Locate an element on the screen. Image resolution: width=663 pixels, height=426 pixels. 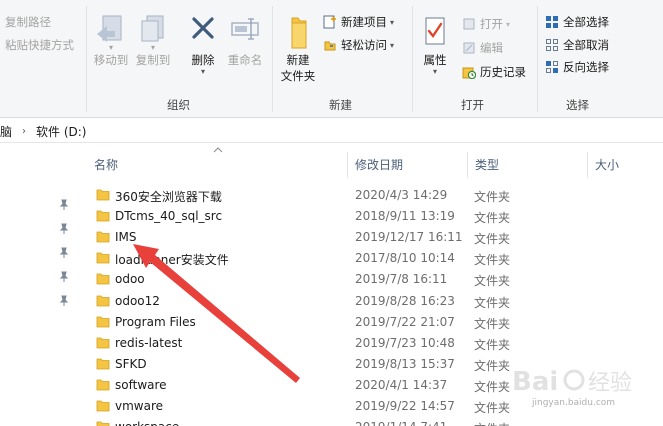
rename-icon is located at coordinates (245, 29).